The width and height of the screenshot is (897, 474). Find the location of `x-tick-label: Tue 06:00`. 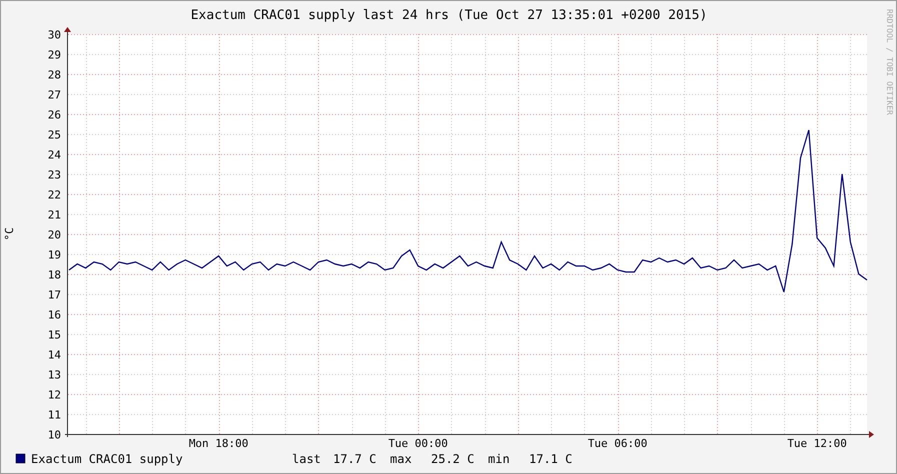

x-tick-label: Tue 06:00 is located at coordinates (618, 443).